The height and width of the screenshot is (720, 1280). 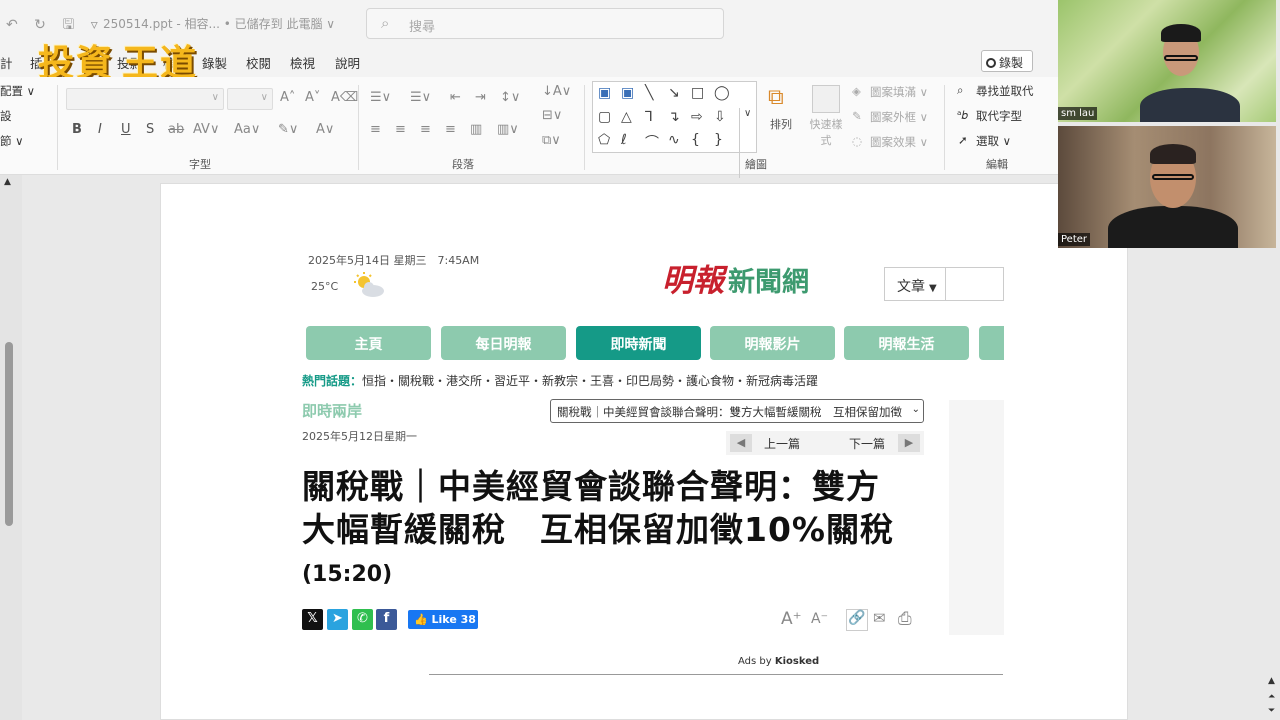 I want to click on bullets-icon: ☰∨, so click(x=380, y=97).